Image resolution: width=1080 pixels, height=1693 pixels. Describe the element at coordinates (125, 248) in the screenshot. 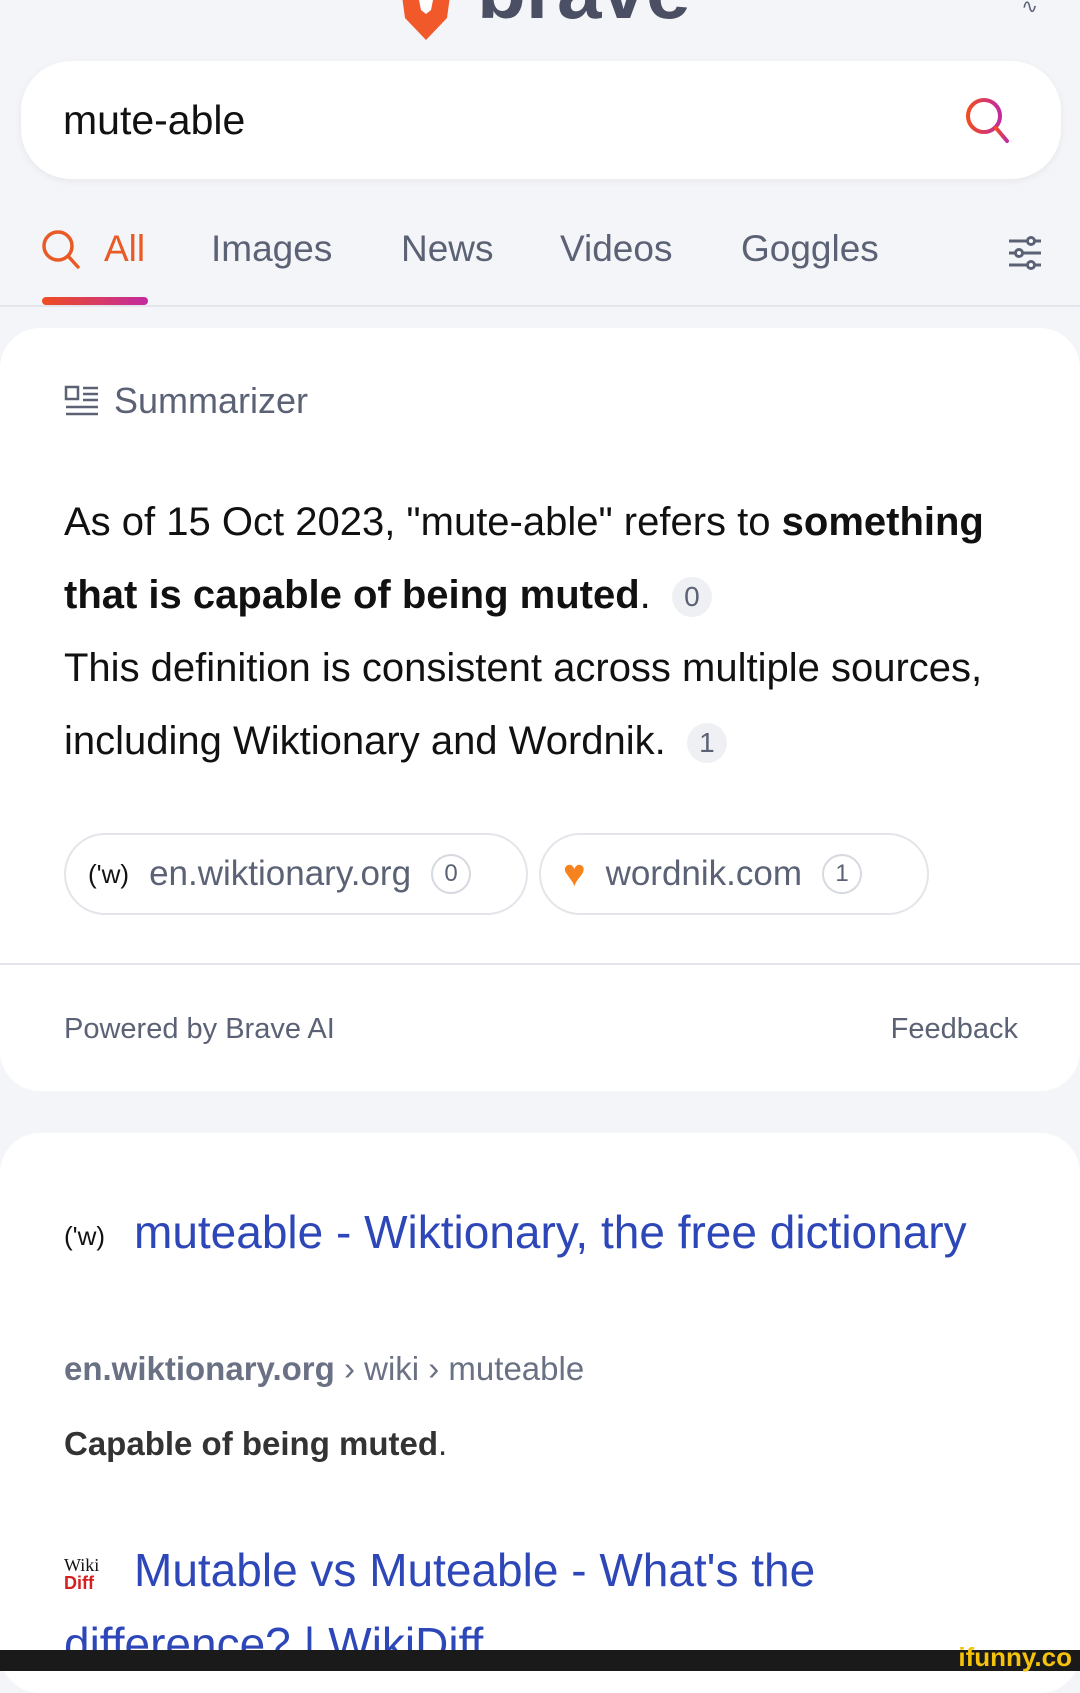

I see `tab-label: All` at that location.